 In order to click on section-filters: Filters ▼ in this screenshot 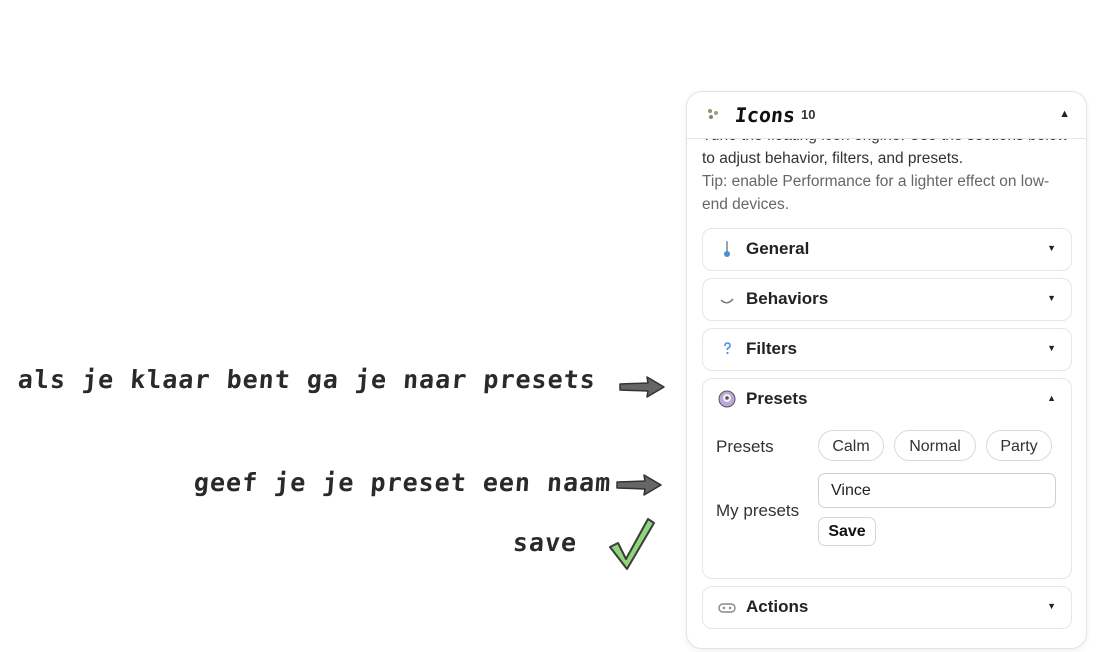, I will do `click(887, 349)`.